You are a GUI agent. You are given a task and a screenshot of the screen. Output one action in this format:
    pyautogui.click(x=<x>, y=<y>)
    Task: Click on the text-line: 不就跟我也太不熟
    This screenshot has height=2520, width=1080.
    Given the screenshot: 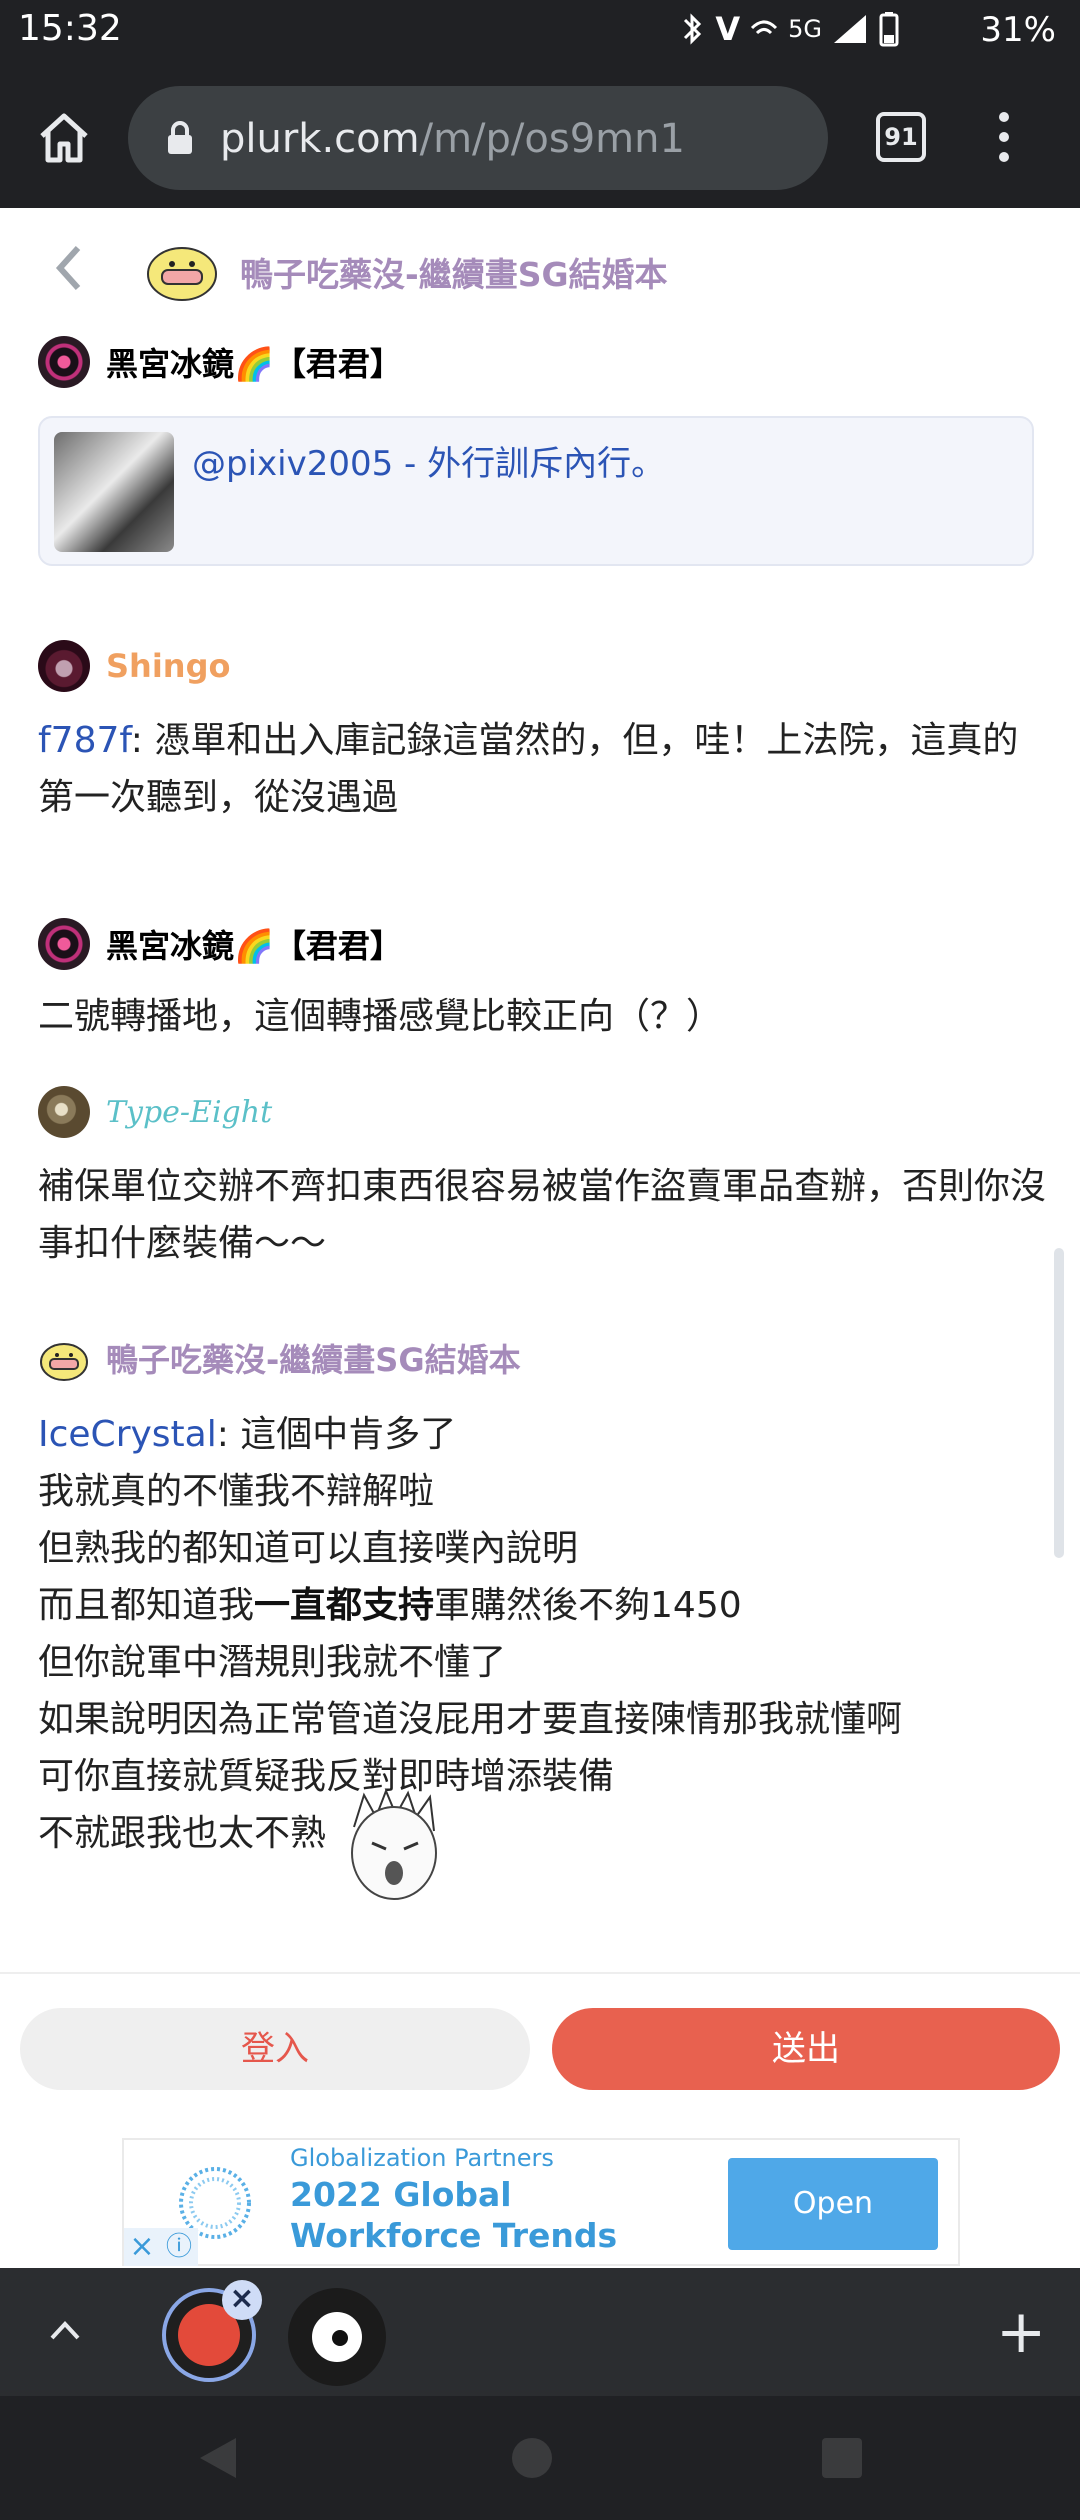 What is the action you would take?
    pyautogui.click(x=543, y=1846)
    